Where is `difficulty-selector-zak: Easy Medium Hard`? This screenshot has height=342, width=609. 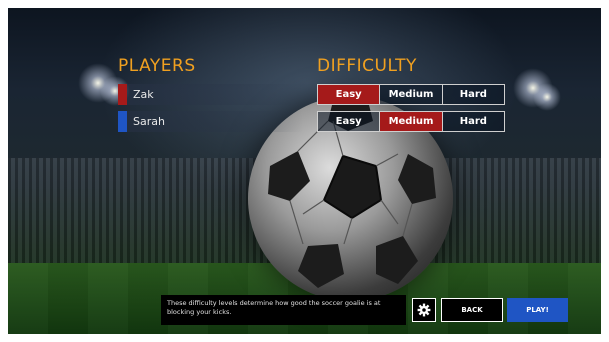 difficulty-selector-zak: Easy Medium Hard is located at coordinates (411, 94).